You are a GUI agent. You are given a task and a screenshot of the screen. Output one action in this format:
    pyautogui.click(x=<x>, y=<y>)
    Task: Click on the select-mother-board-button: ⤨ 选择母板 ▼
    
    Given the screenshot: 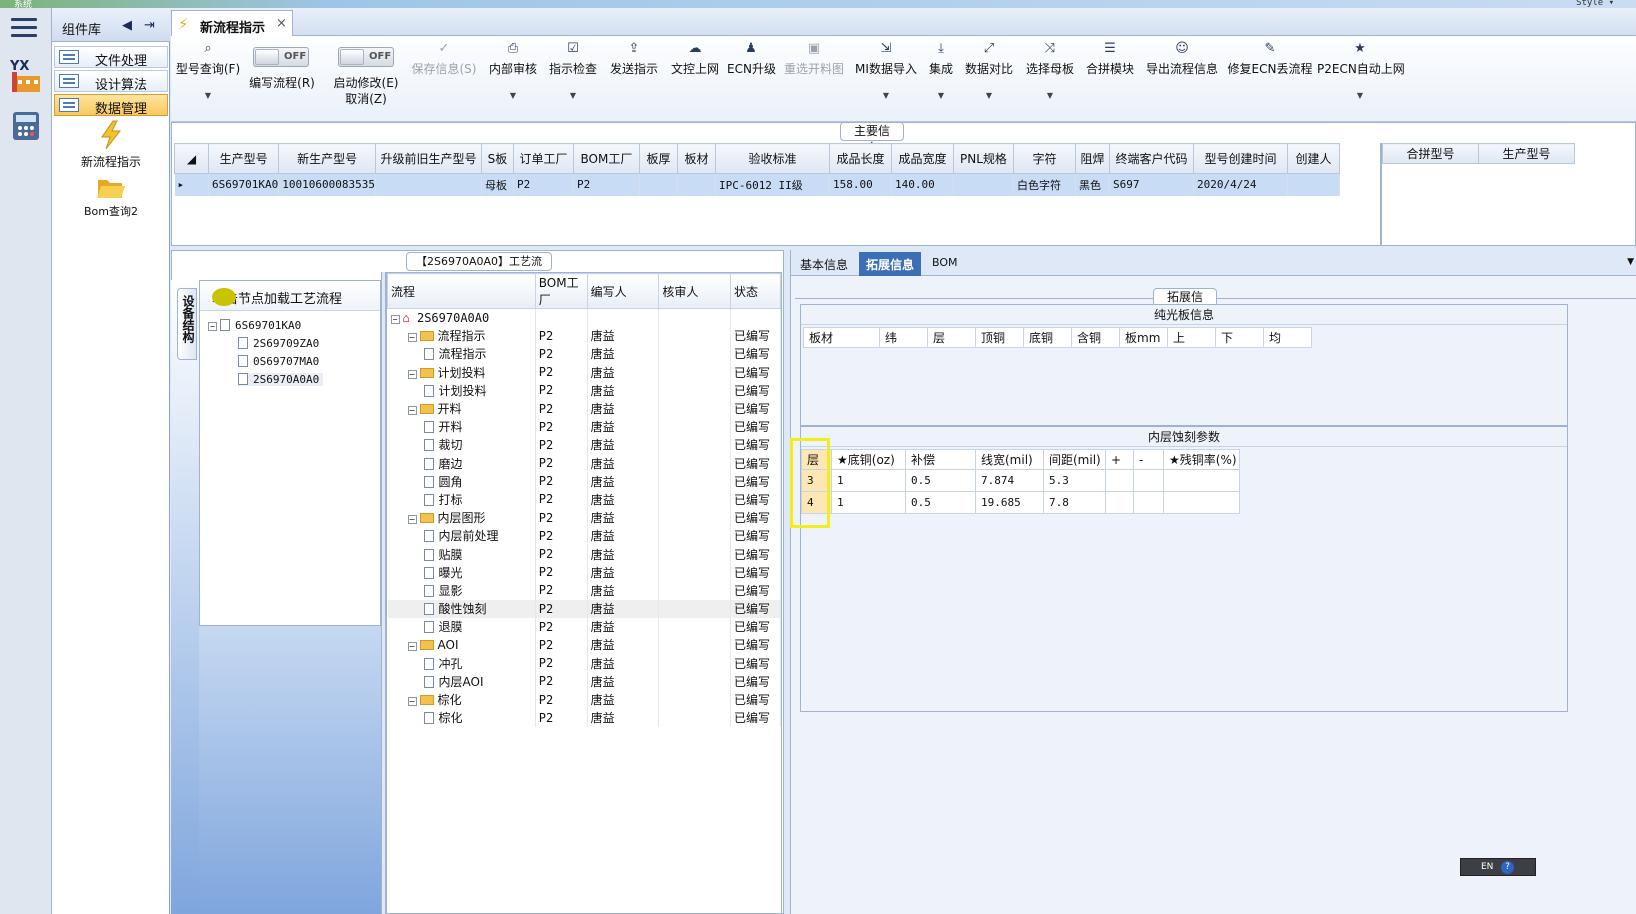 What is the action you would take?
    pyautogui.click(x=1050, y=76)
    